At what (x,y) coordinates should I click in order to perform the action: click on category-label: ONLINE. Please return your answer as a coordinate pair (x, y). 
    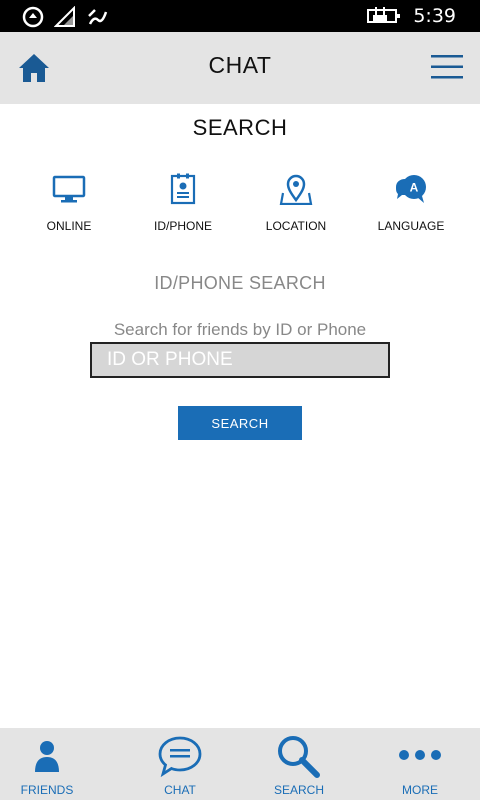
    Looking at the image, I should click on (69, 226).